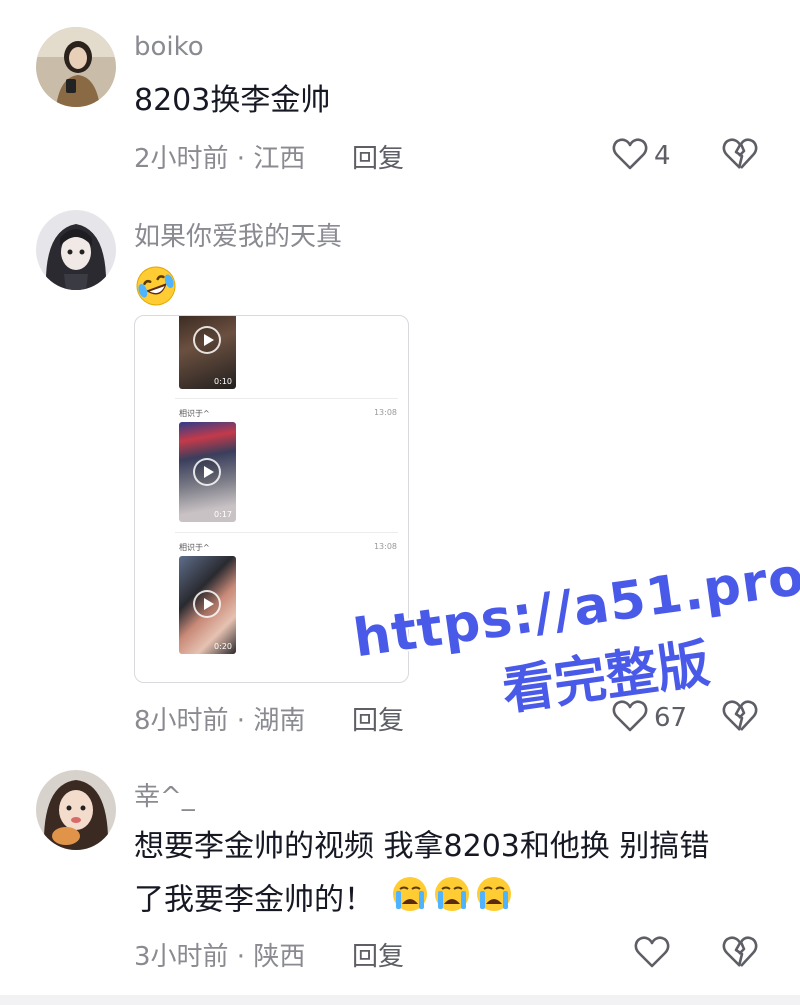 This screenshot has width=800, height=1005. What do you see at coordinates (400, 1000) in the screenshot?
I see `bottom-input-bar` at bounding box center [400, 1000].